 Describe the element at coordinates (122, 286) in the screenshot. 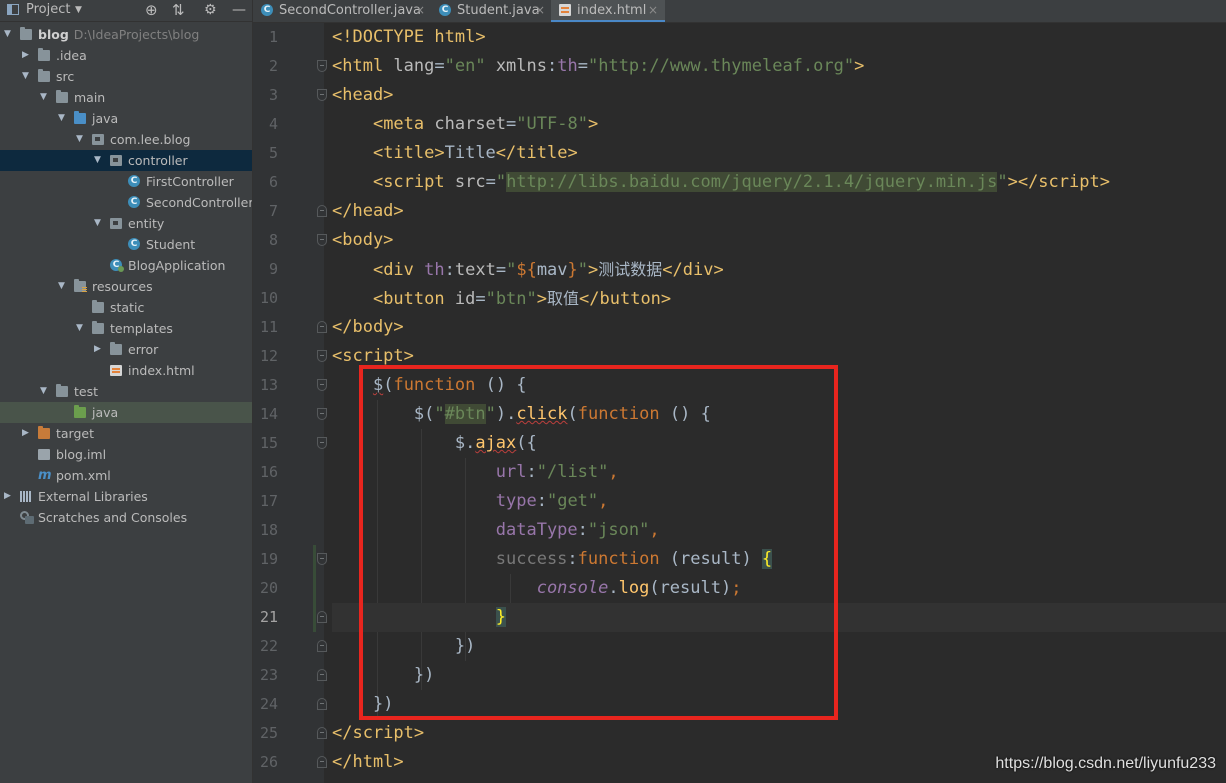

I see `tree-item-label: resources` at that location.